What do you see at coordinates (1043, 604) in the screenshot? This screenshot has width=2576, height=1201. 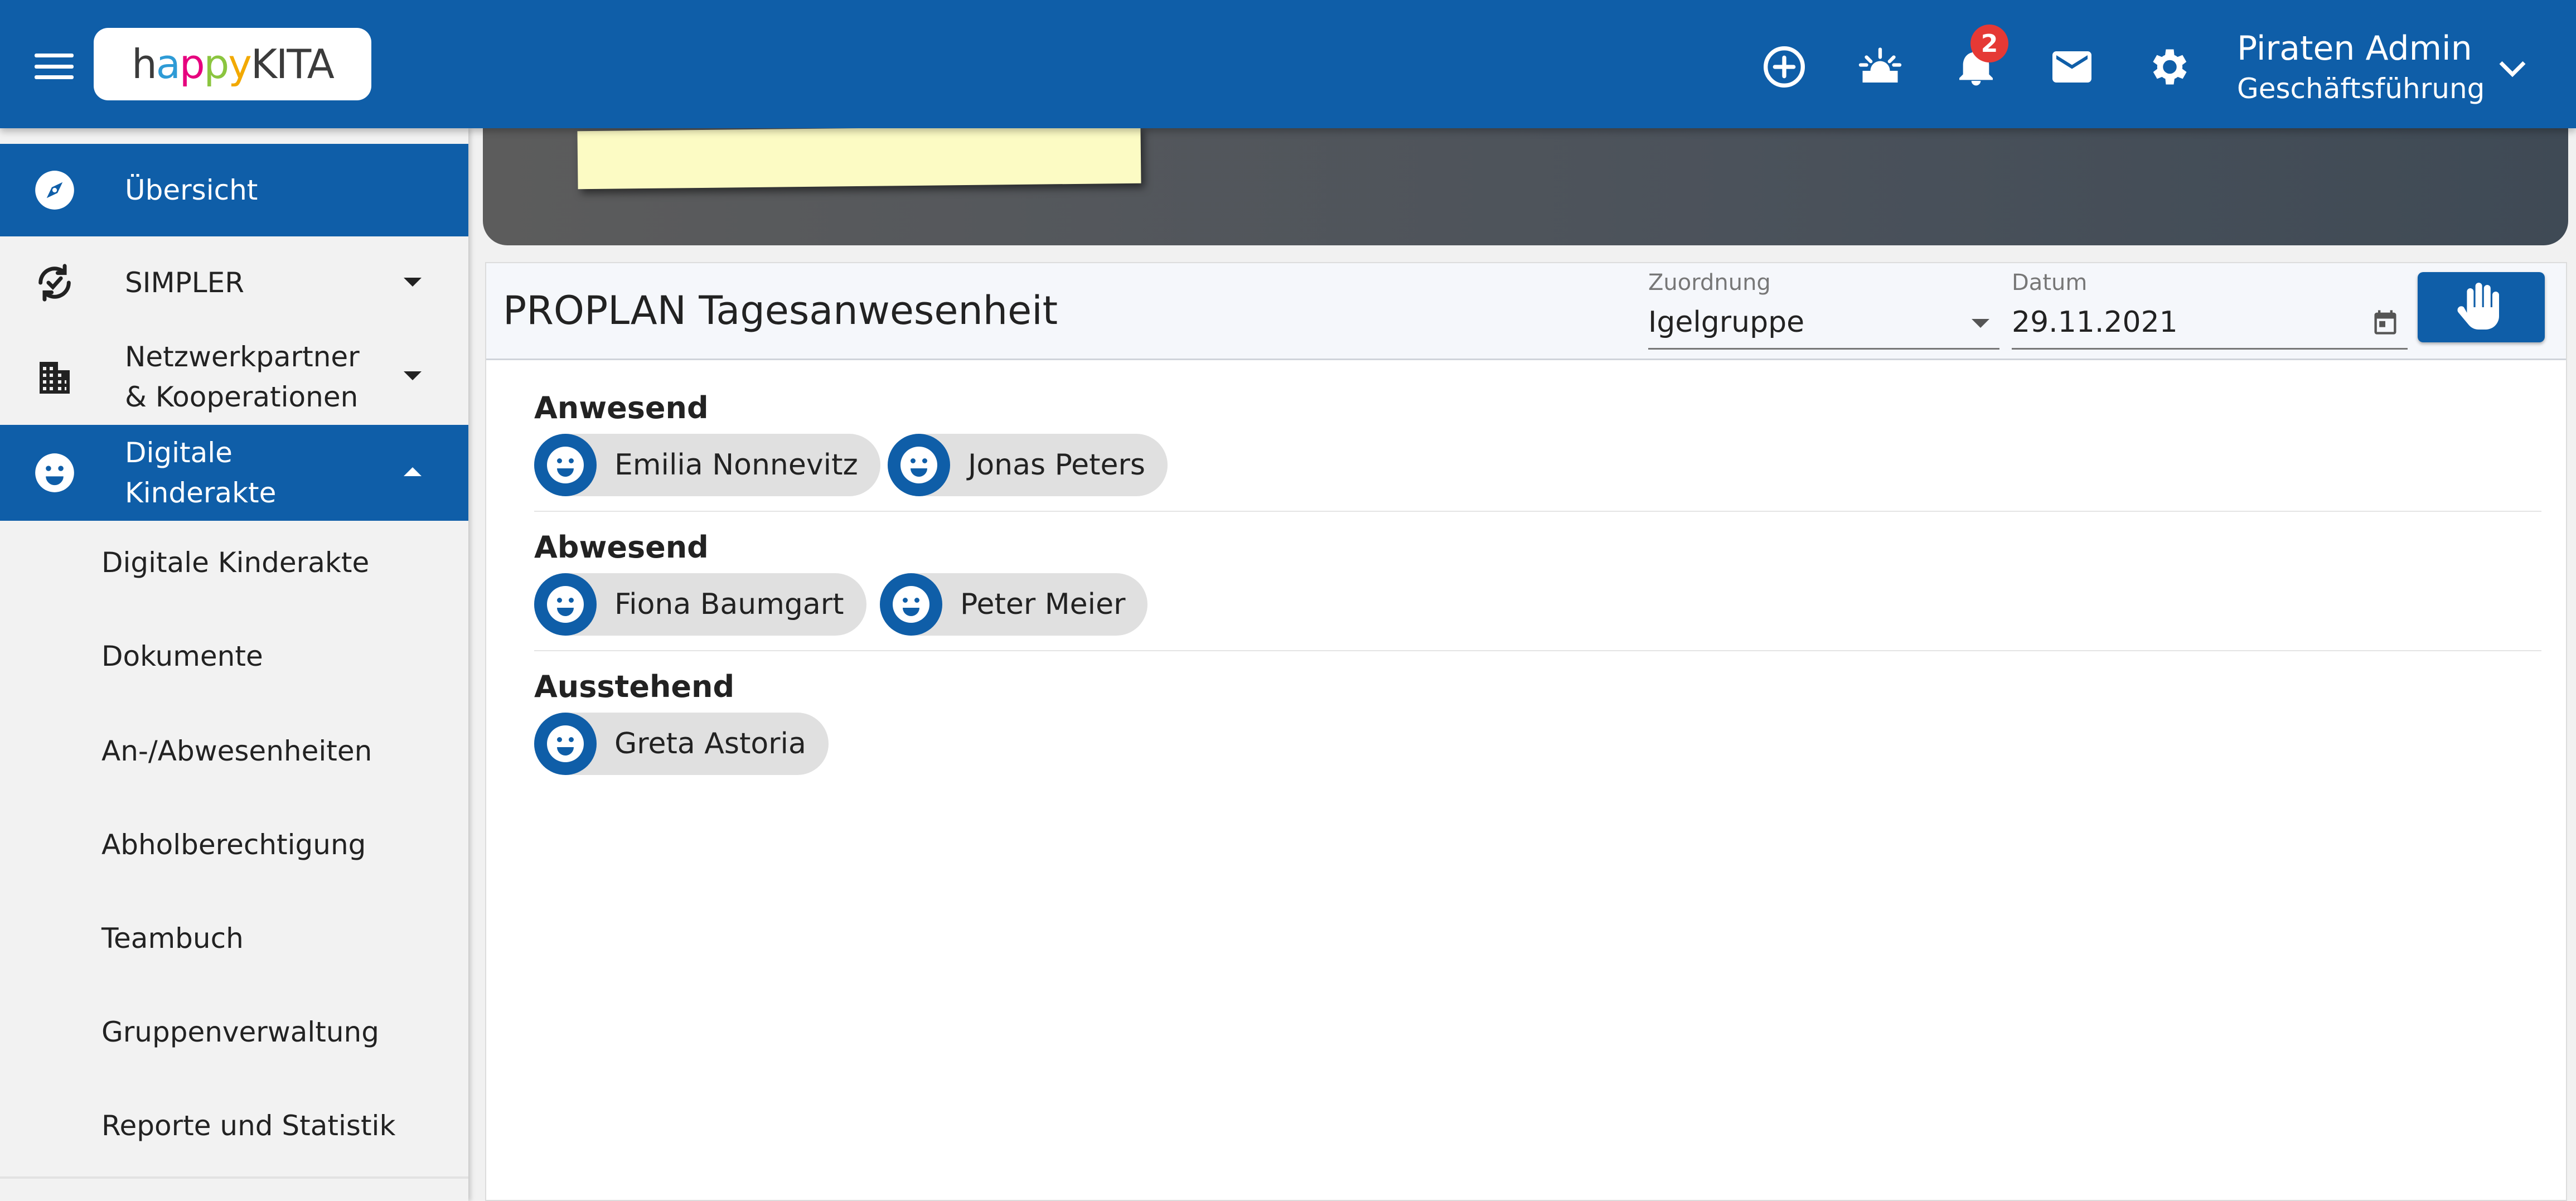 I see `child-name: Peter Meier` at bounding box center [1043, 604].